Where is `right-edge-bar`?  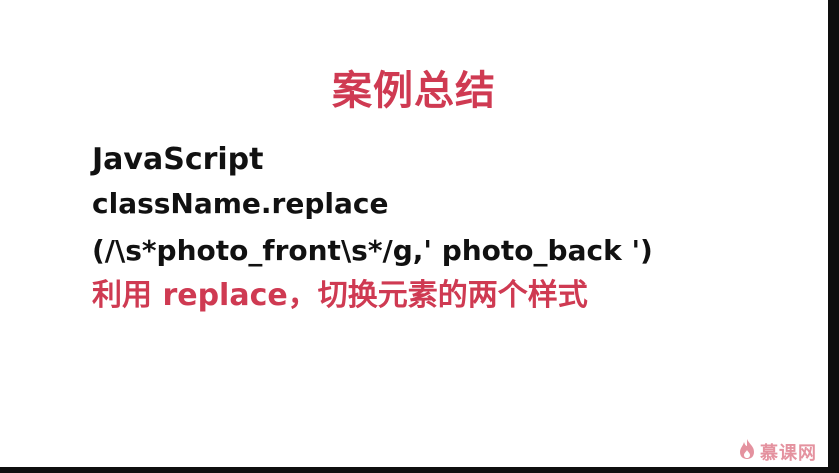 right-edge-bar is located at coordinates (833, 236).